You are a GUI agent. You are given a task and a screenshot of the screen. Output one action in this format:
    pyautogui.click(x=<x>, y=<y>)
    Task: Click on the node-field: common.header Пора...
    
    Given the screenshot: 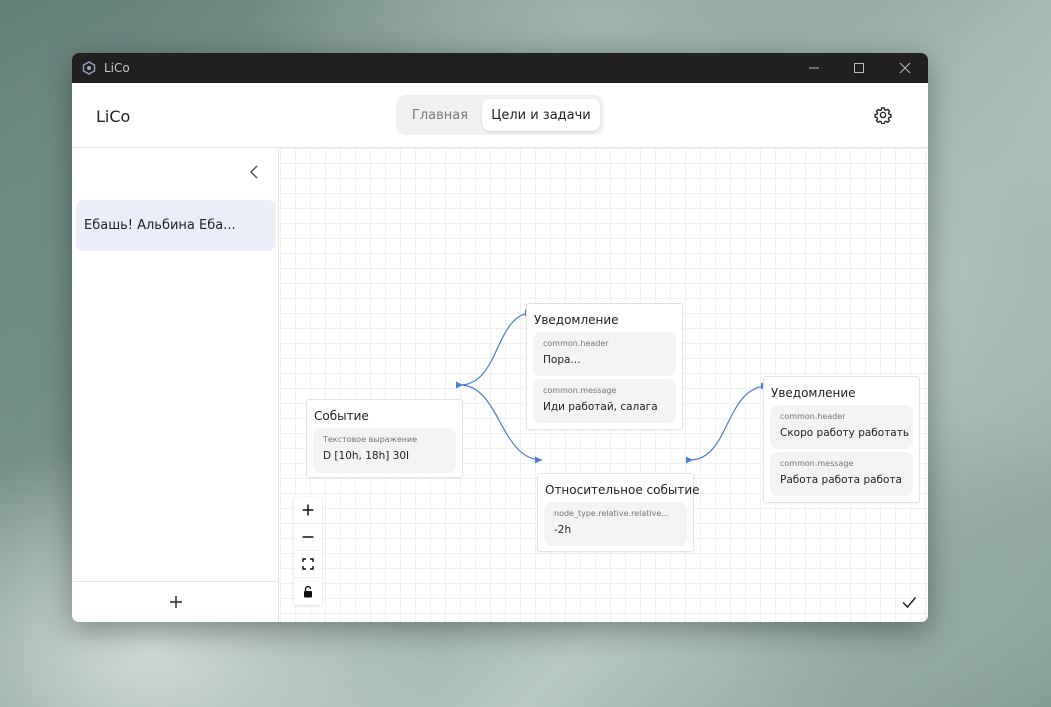 What is the action you would take?
    pyautogui.click(x=604, y=354)
    